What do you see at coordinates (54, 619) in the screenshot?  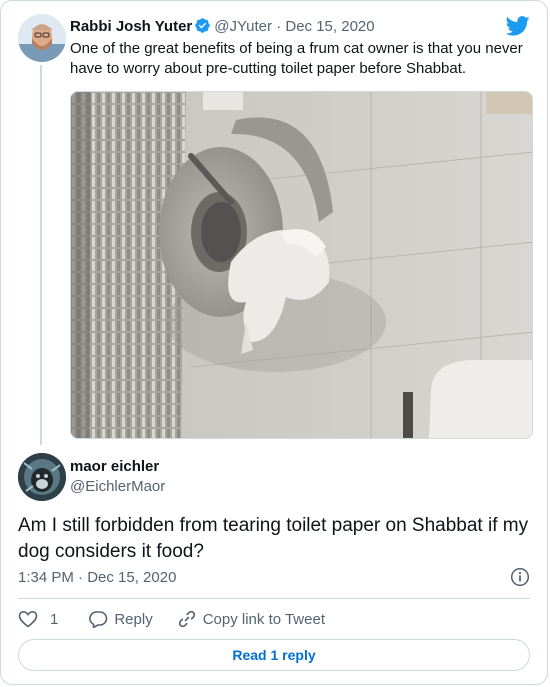 I see `like-count: 1` at bounding box center [54, 619].